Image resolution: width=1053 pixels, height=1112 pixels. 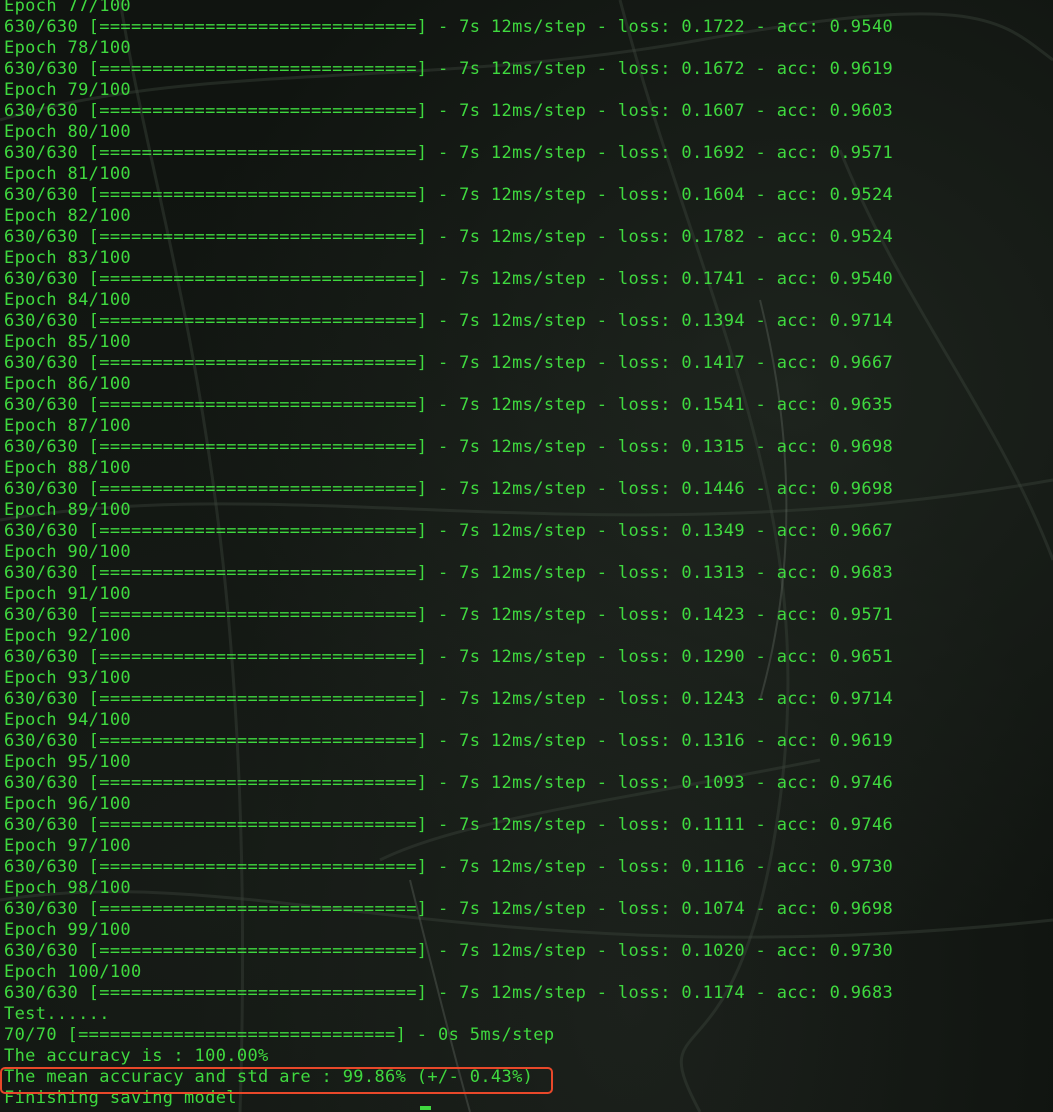 I want to click on epoch-line: Epoch 84/100, so click(x=68, y=300).